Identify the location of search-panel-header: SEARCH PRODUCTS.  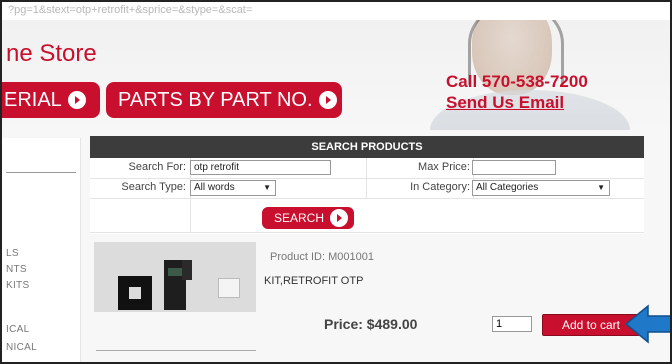
(367, 147).